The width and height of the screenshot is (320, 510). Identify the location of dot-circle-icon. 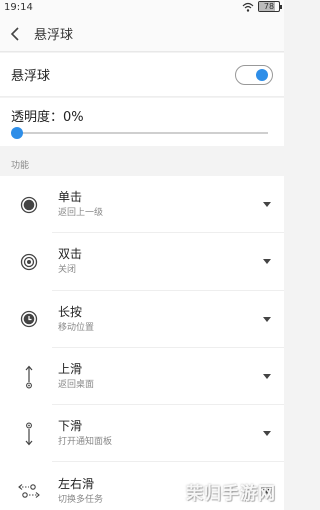
(29, 204).